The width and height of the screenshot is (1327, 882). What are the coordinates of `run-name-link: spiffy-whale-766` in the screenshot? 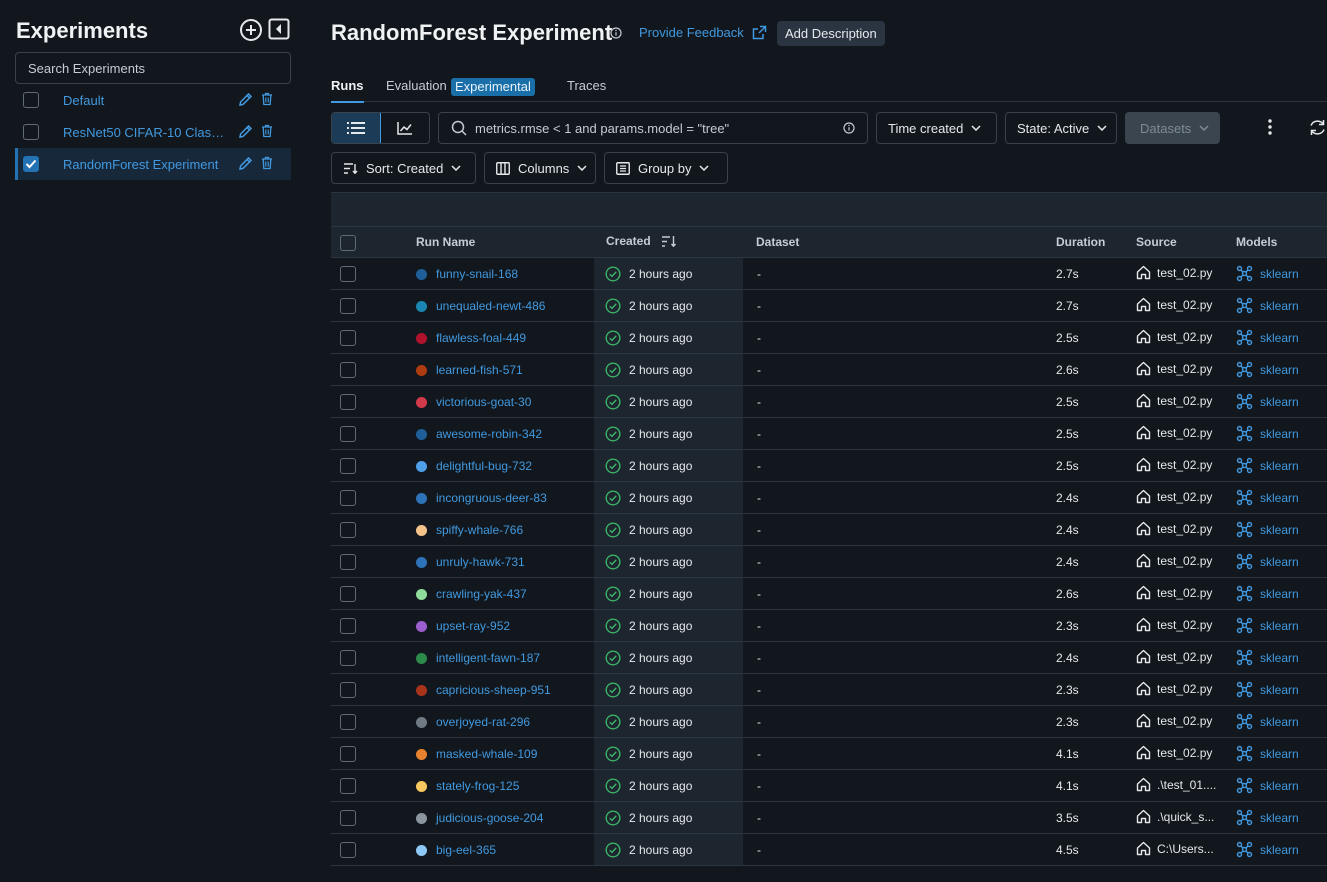 It's located at (479, 530).